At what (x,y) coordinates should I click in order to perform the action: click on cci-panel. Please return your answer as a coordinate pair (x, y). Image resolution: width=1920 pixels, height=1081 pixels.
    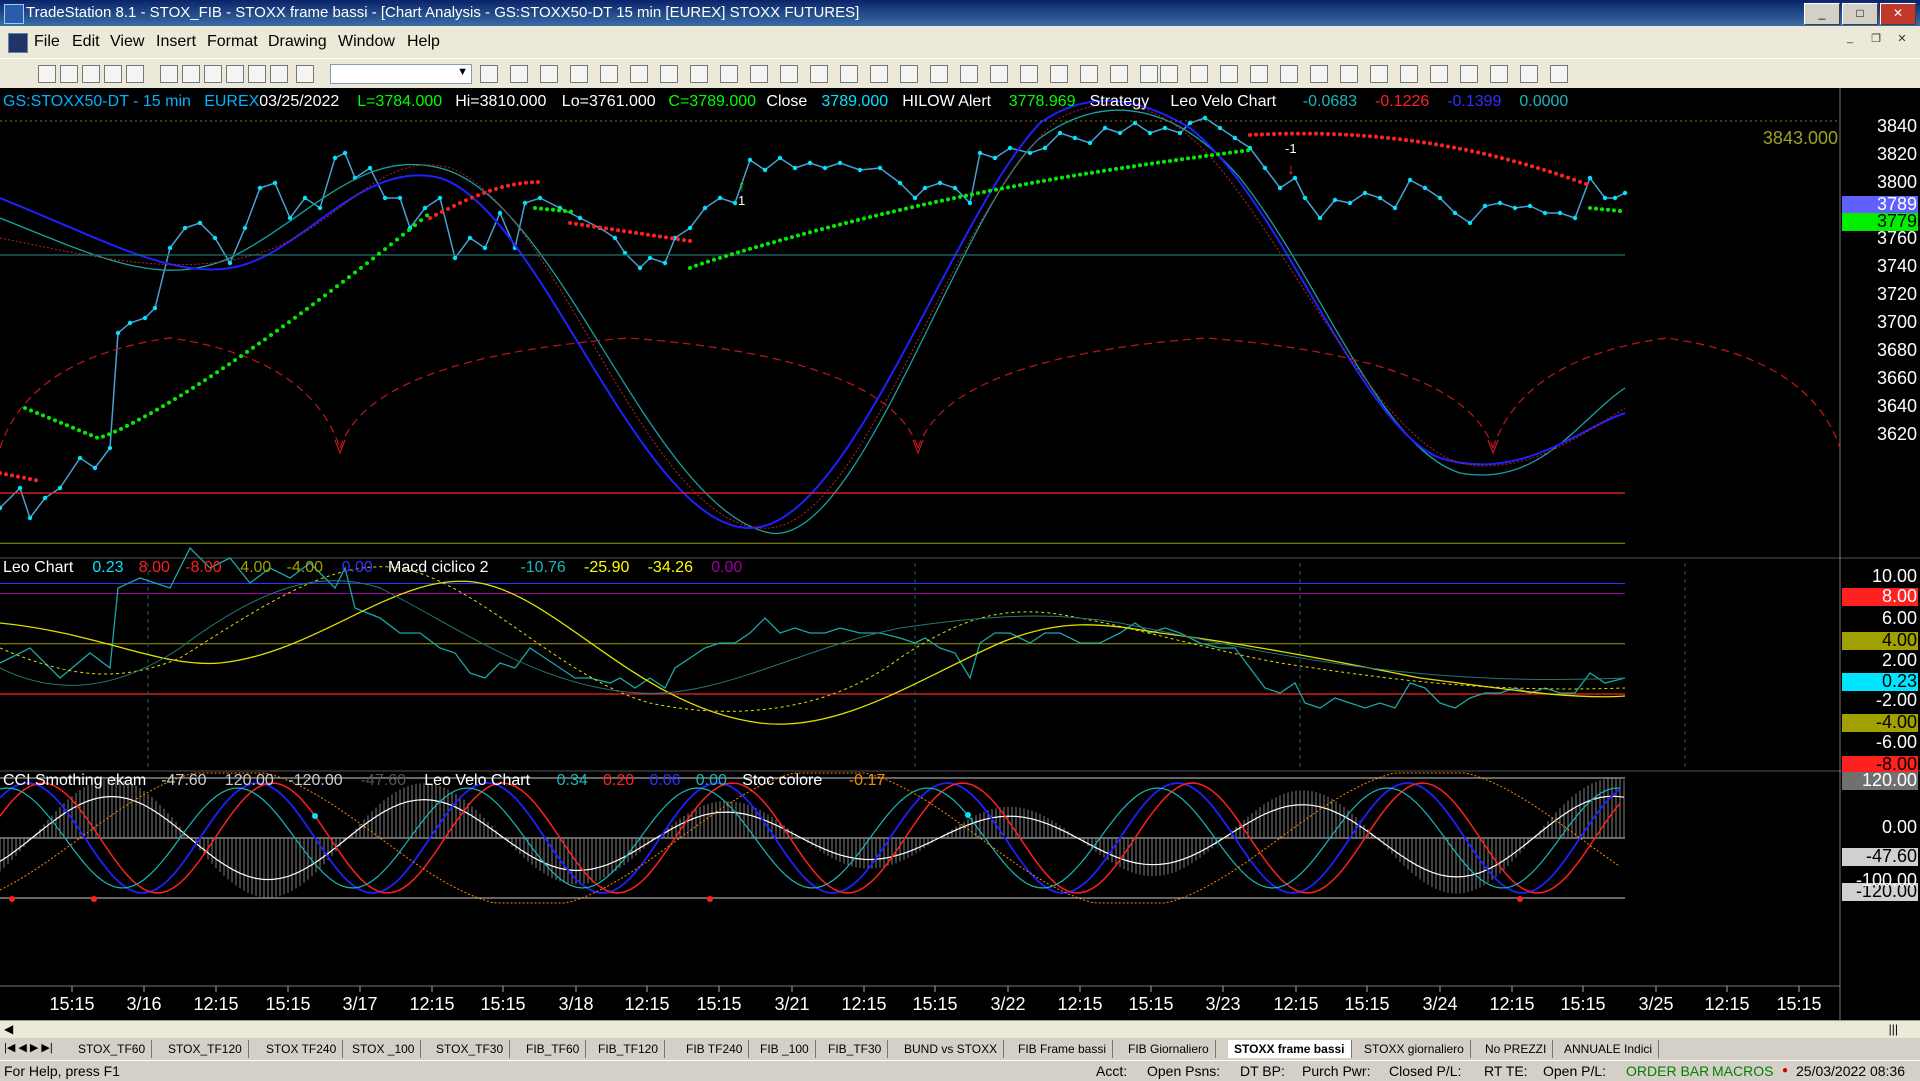
    Looking at the image, I should click on (812, 838).